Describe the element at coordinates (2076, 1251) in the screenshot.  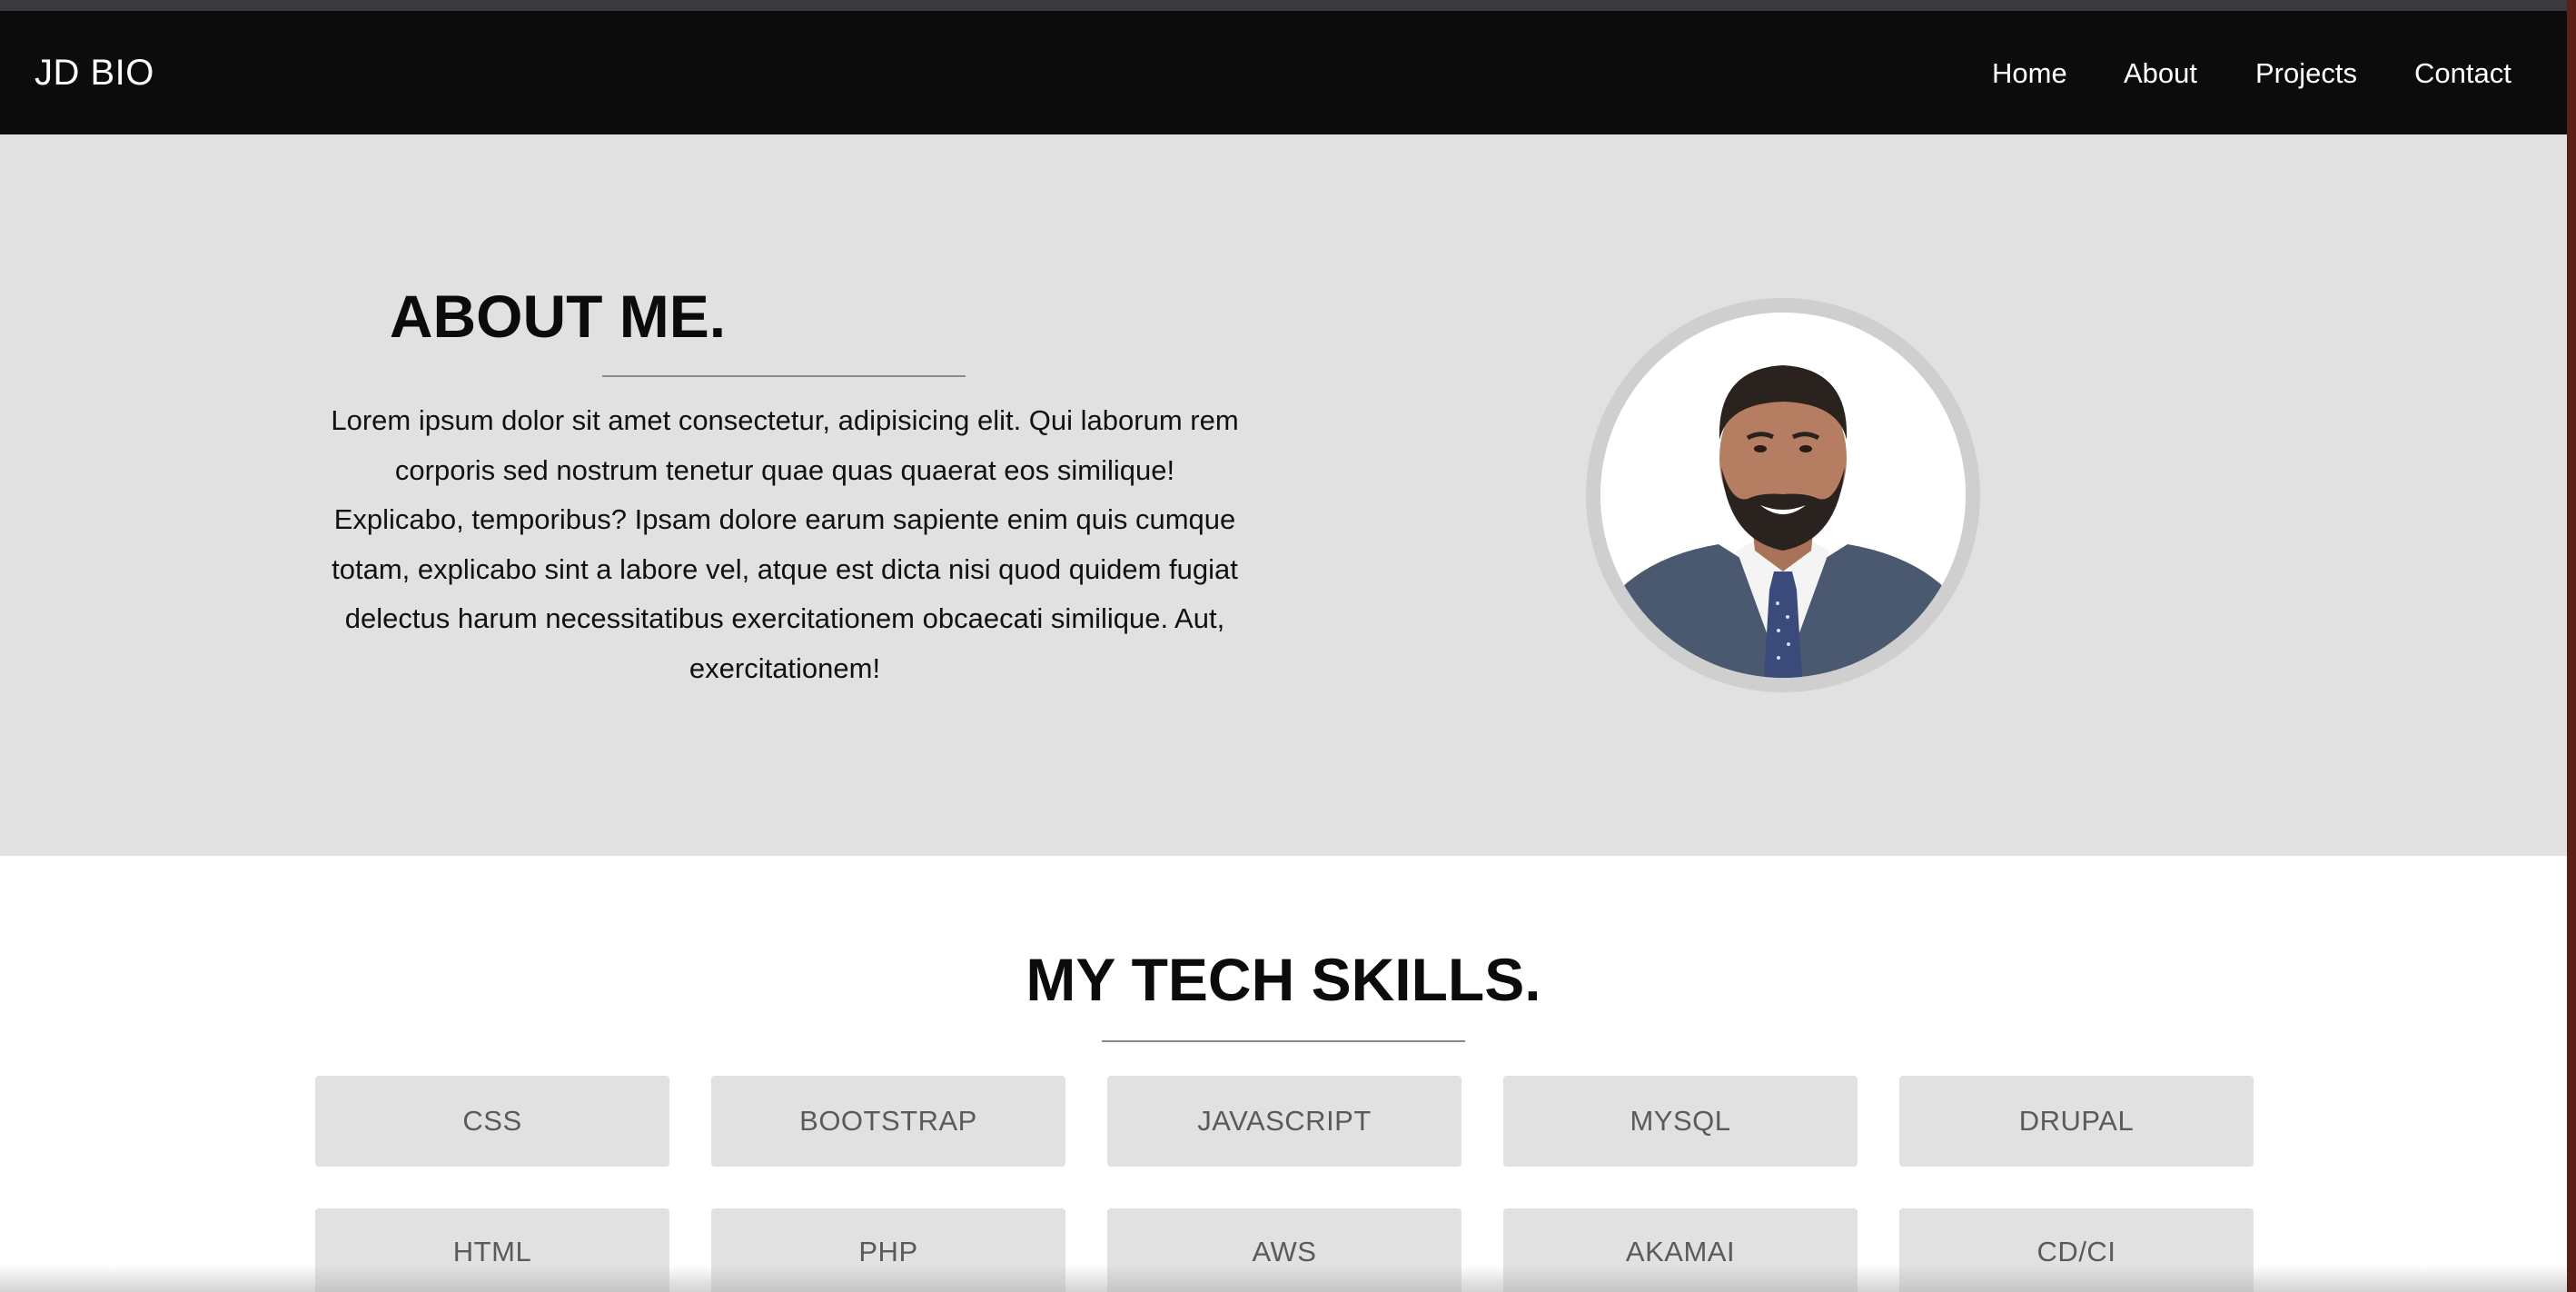
I see `skill-label: CD/CI` at that location.